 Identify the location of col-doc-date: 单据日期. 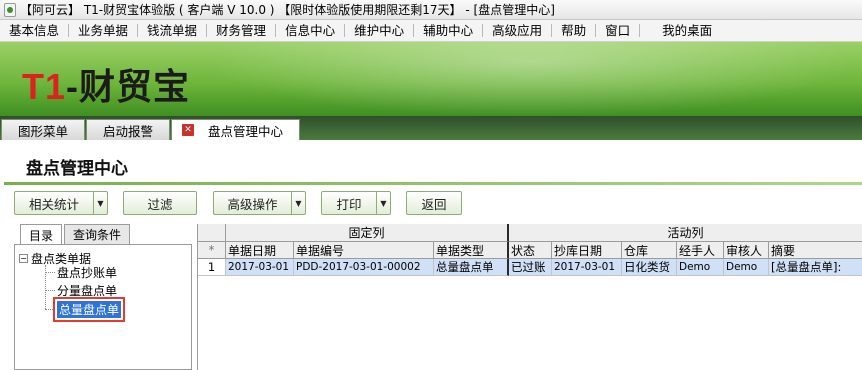
(260, 250).